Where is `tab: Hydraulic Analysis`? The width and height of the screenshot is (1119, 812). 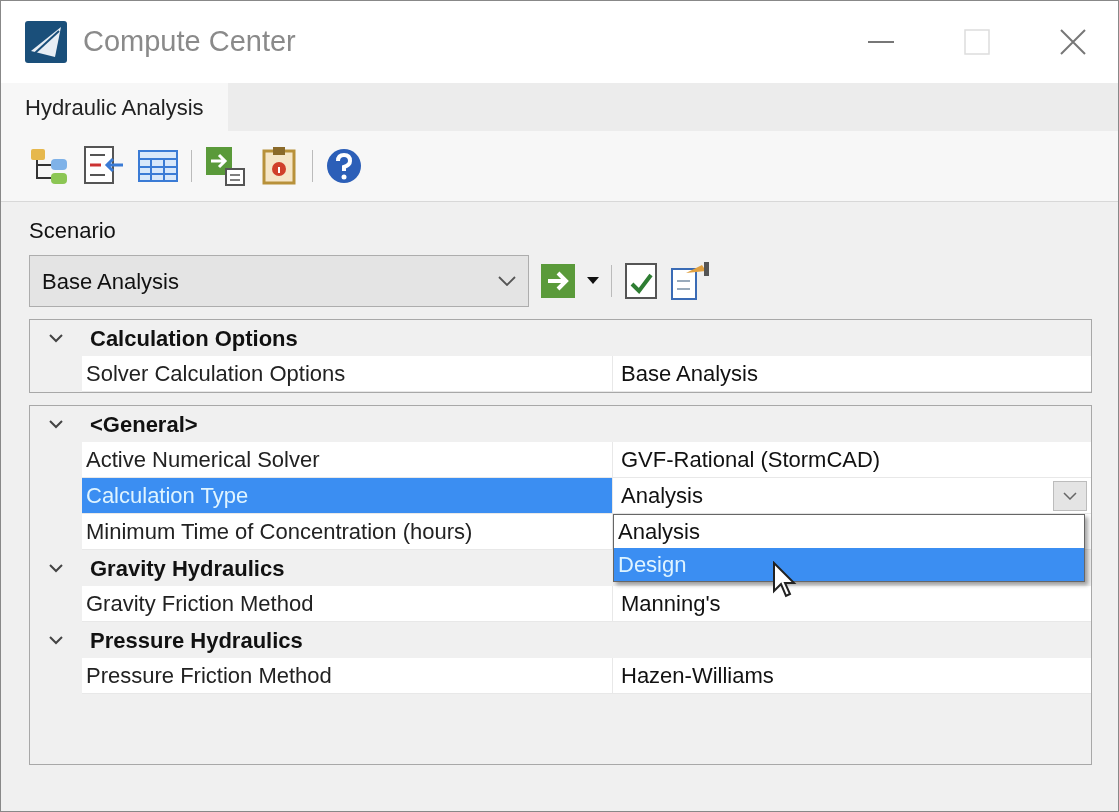
tab: Hydraulic Analysis is located at coordinates (114, 107).